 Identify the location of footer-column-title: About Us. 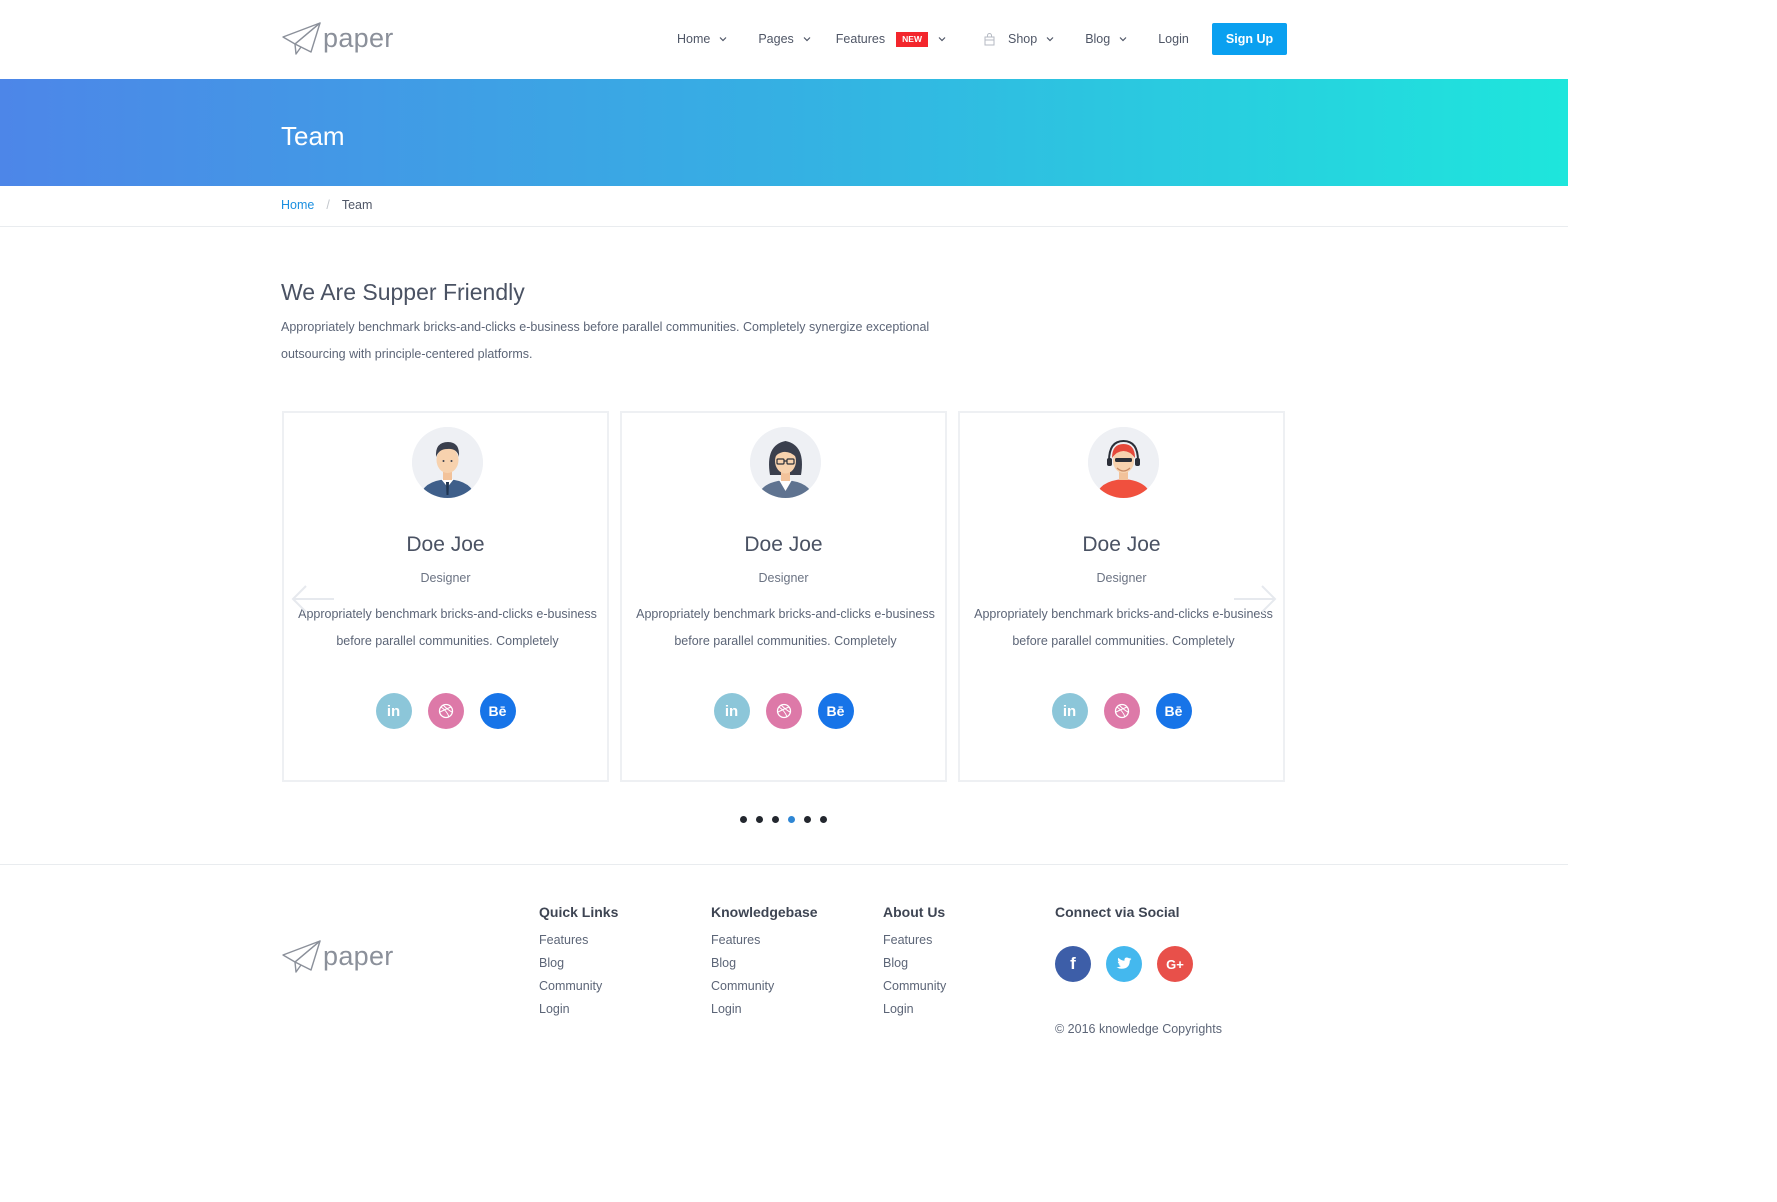
(914, 912).